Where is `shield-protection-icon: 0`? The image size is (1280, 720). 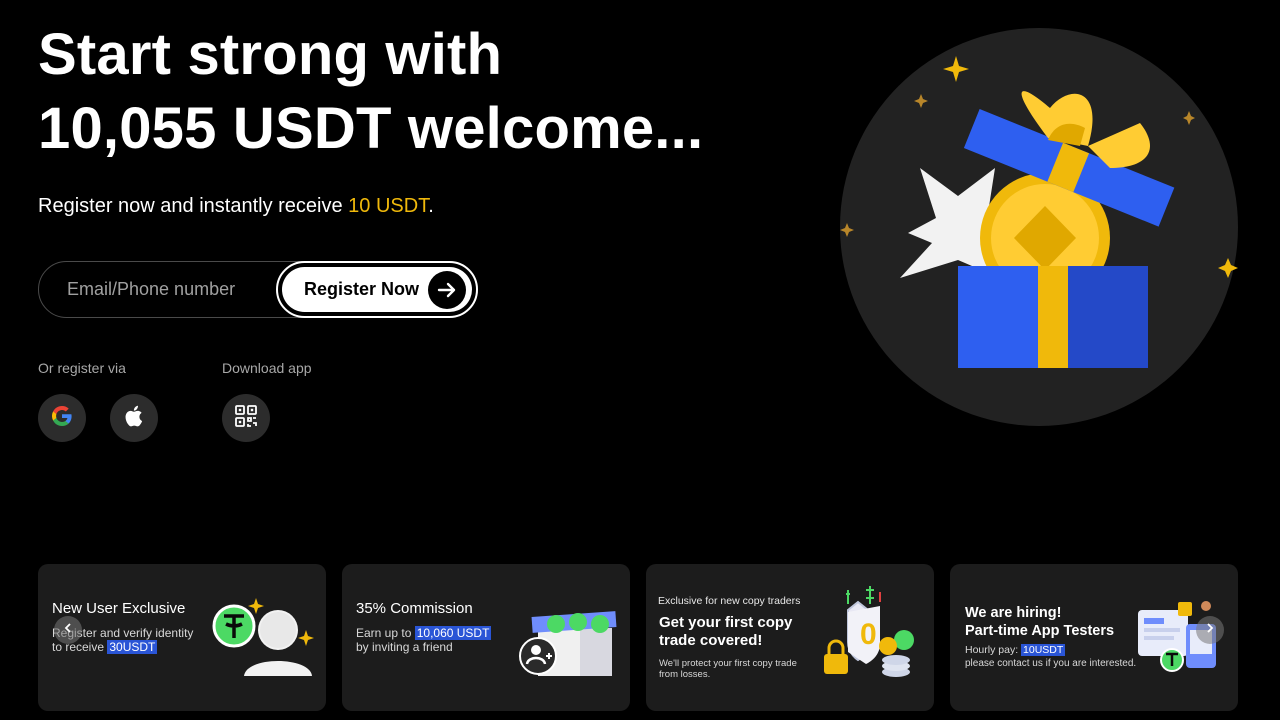
shield-protection-icon: 0 is located at coordinates (869, 631).